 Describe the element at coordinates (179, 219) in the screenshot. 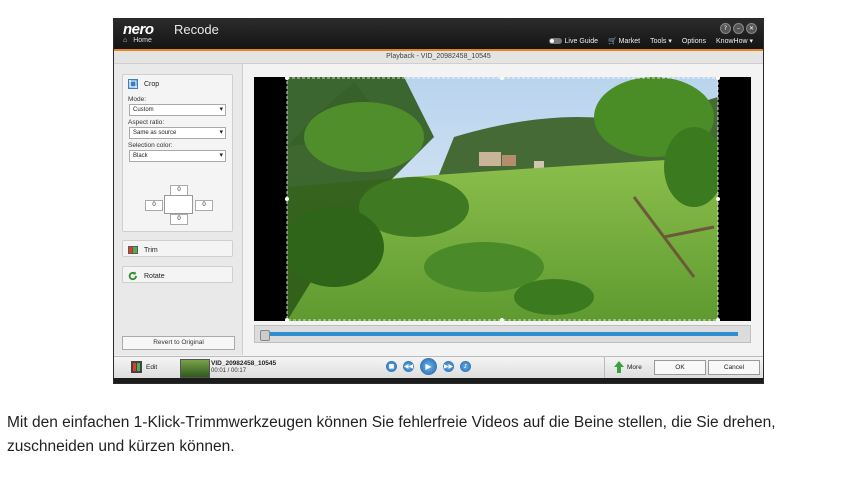

I see `crop-bottom-input: 0` at that location.